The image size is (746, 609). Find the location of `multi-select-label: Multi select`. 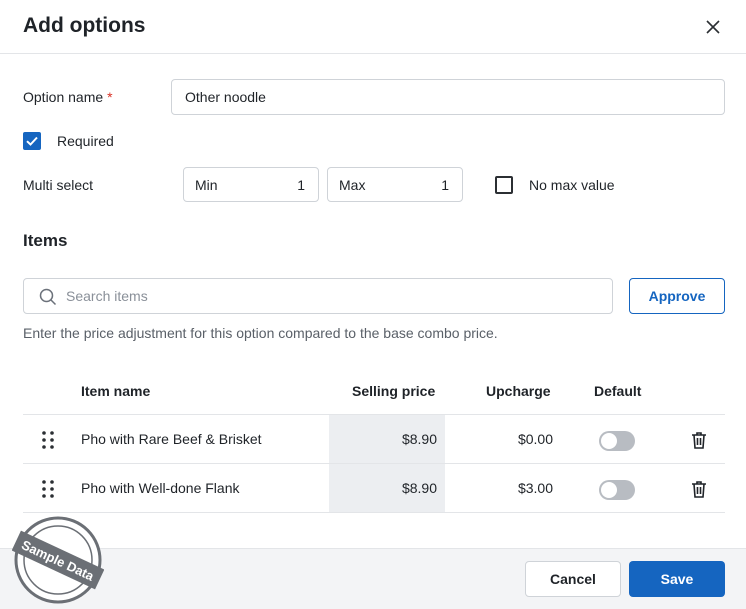

multi-select-label: Multi select is located at coordinates (58, 185).